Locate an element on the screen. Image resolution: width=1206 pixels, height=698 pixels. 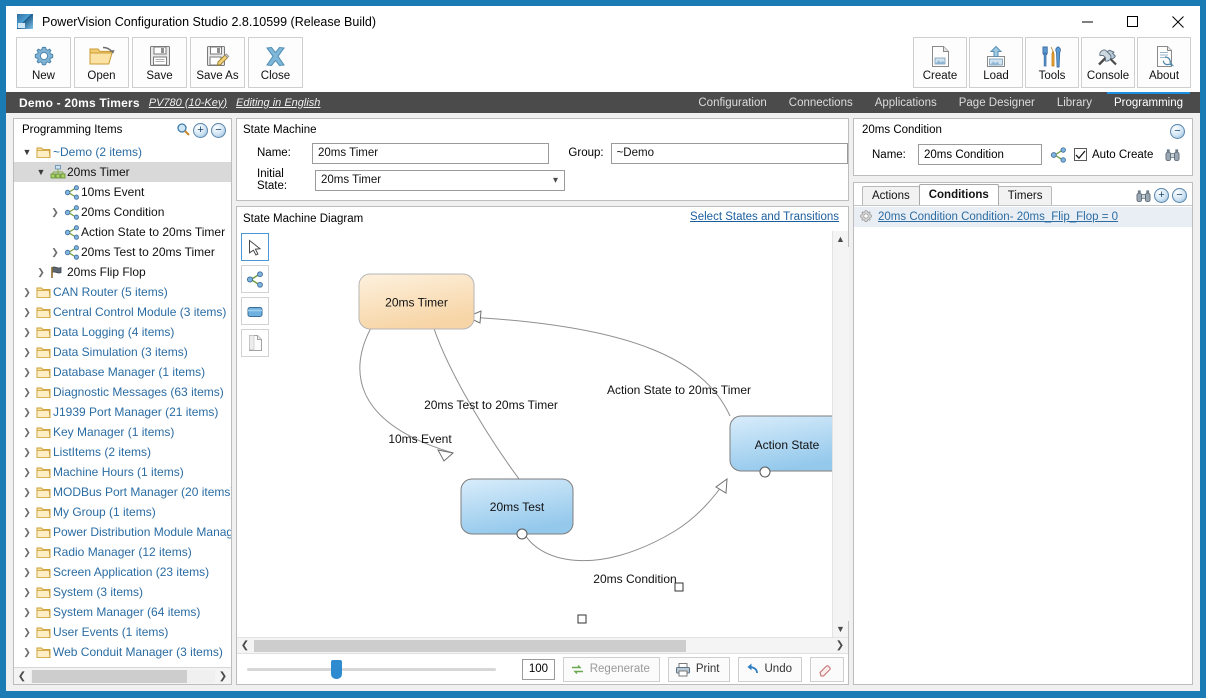
tab-actions: Actions is located at coordinates (891, 195).